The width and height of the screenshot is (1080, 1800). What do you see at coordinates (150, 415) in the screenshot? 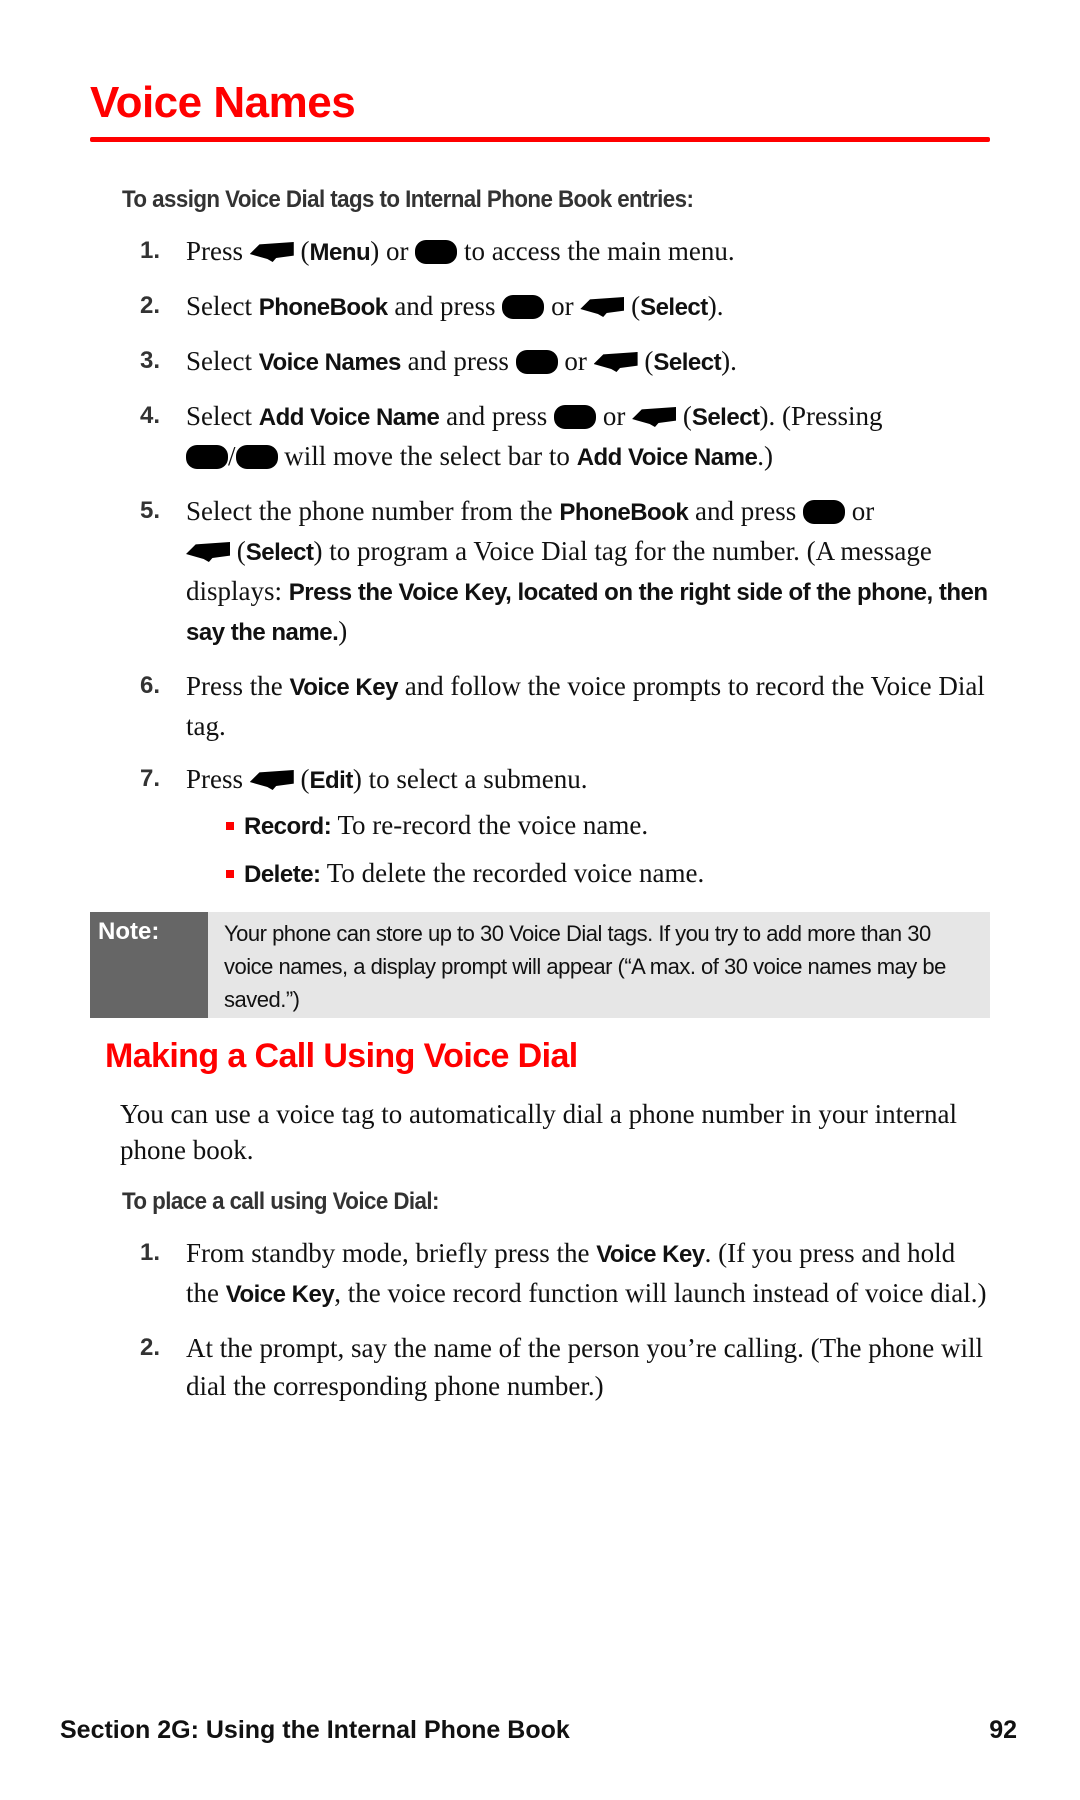
I see `step-number: 4.` at bounding box center [150, 415].